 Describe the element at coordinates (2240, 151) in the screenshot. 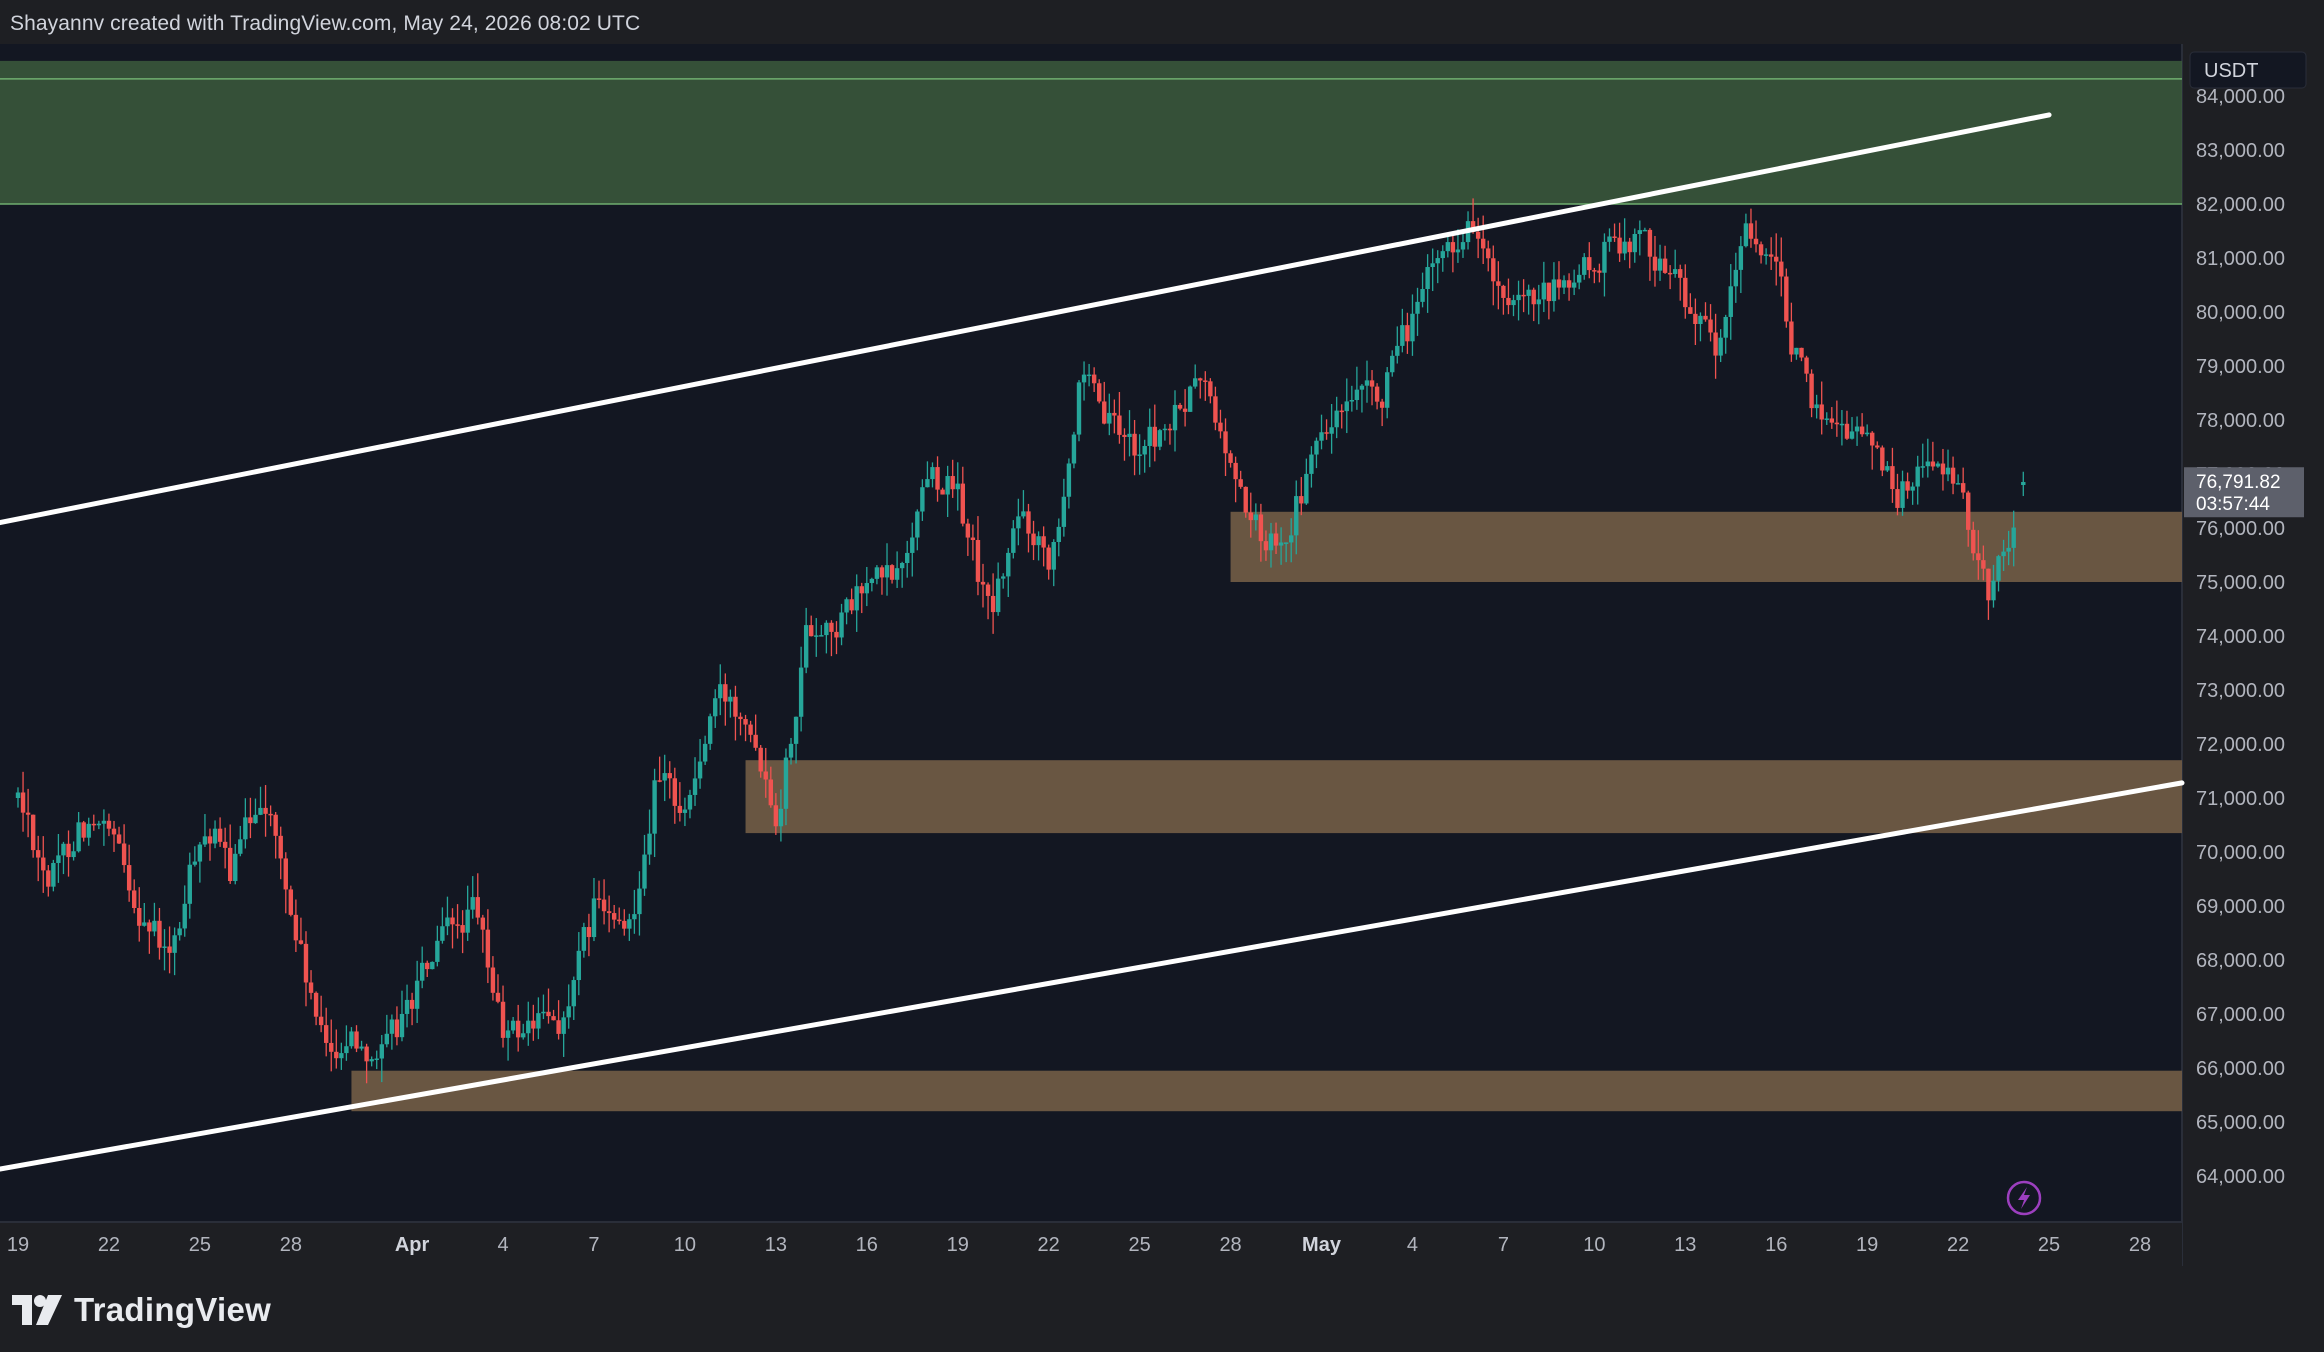

I see `price-tick-label: 83,000.00` at that location.